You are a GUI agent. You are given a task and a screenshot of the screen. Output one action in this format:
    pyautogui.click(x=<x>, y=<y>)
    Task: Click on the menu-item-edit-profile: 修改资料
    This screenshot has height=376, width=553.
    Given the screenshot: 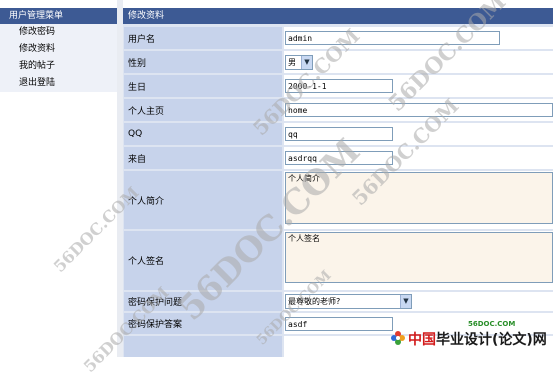 What is the action you would take?
    pyautogui.click(x=58, y=49)
    